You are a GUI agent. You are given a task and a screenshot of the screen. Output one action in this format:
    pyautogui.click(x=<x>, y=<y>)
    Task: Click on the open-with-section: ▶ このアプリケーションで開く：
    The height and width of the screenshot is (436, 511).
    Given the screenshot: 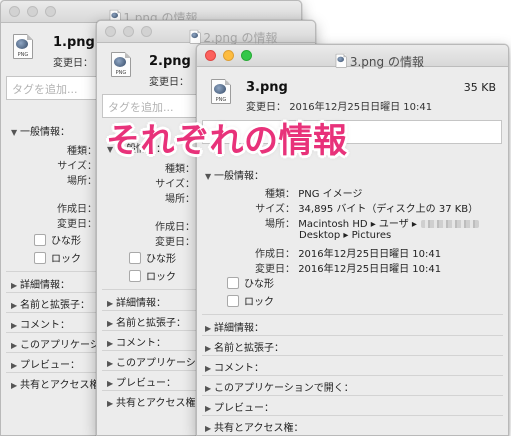 What is the action you would take?
    pyautogui.click(x=279, y=386)
    